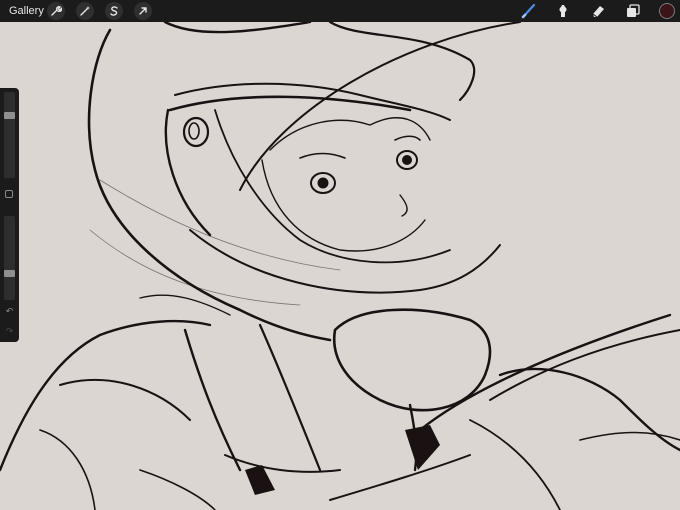 Image resolution: width=680 pixels, height=510 pixels. Describe the element at coordinates (9, 258) in the screenshot. I see `brush-opacity-slider` at that location.